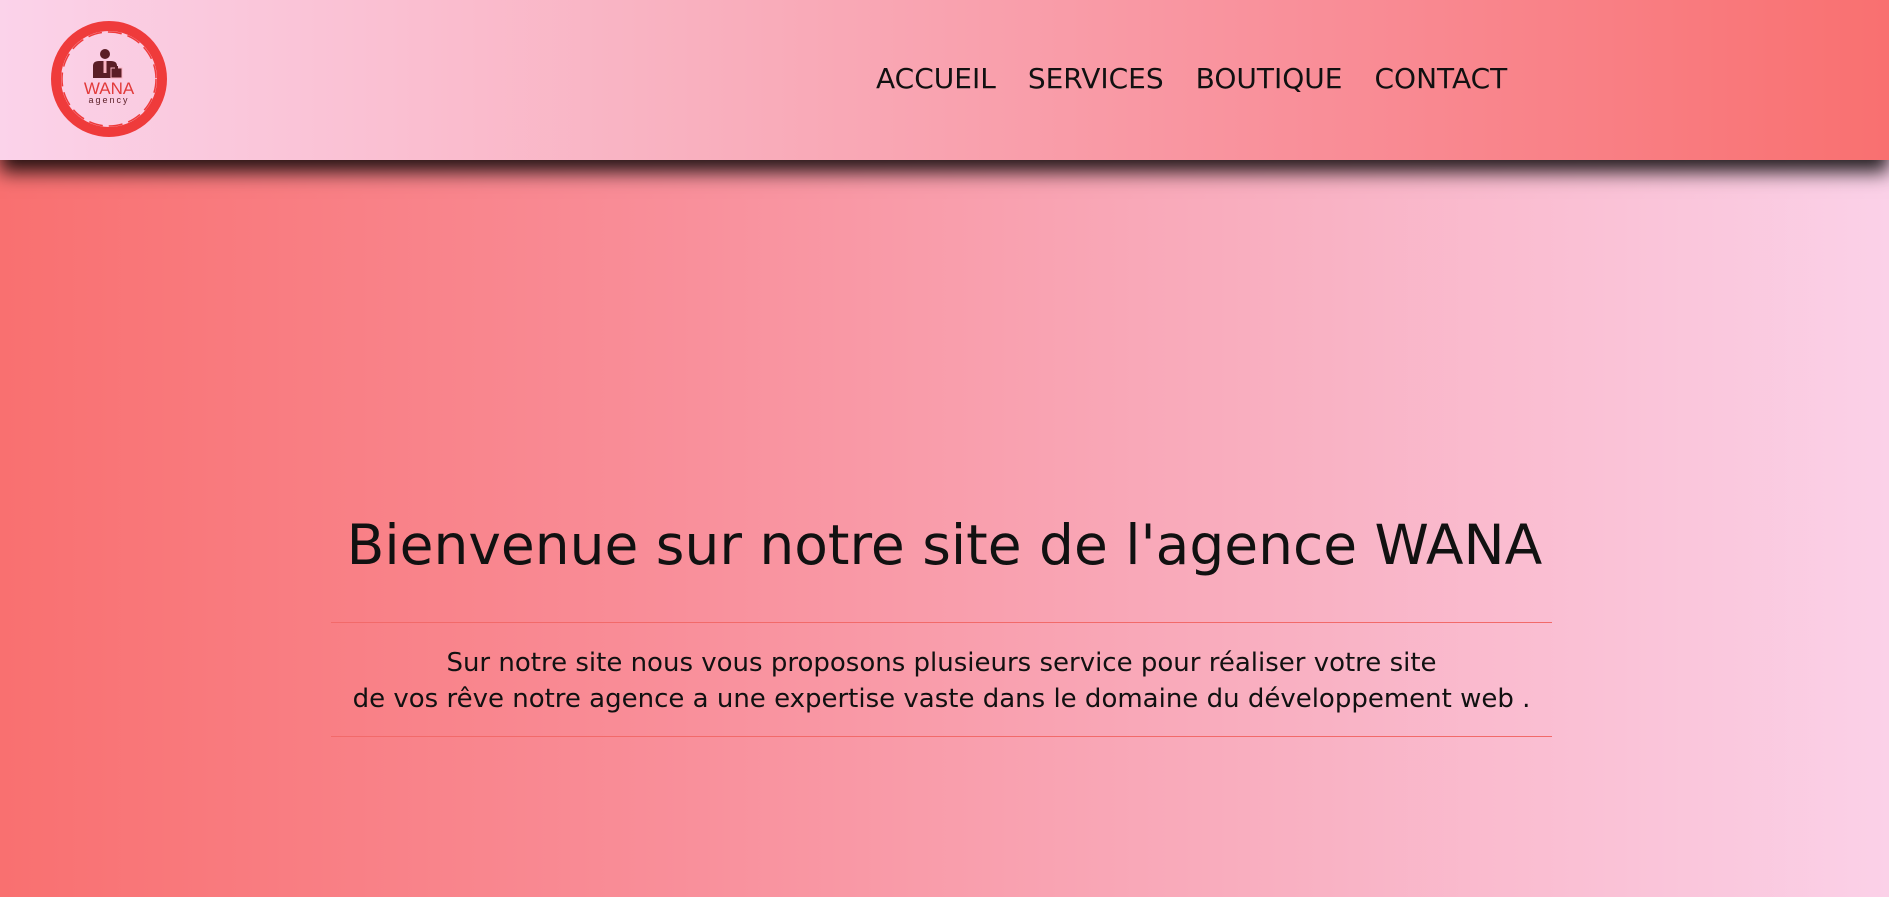 The height and width of the screenshot is (897, 1889). What do you see at coordinates (941, 736) in the screenshot?
I see `hero-divider-bottom` at bounding box center [941, 736].